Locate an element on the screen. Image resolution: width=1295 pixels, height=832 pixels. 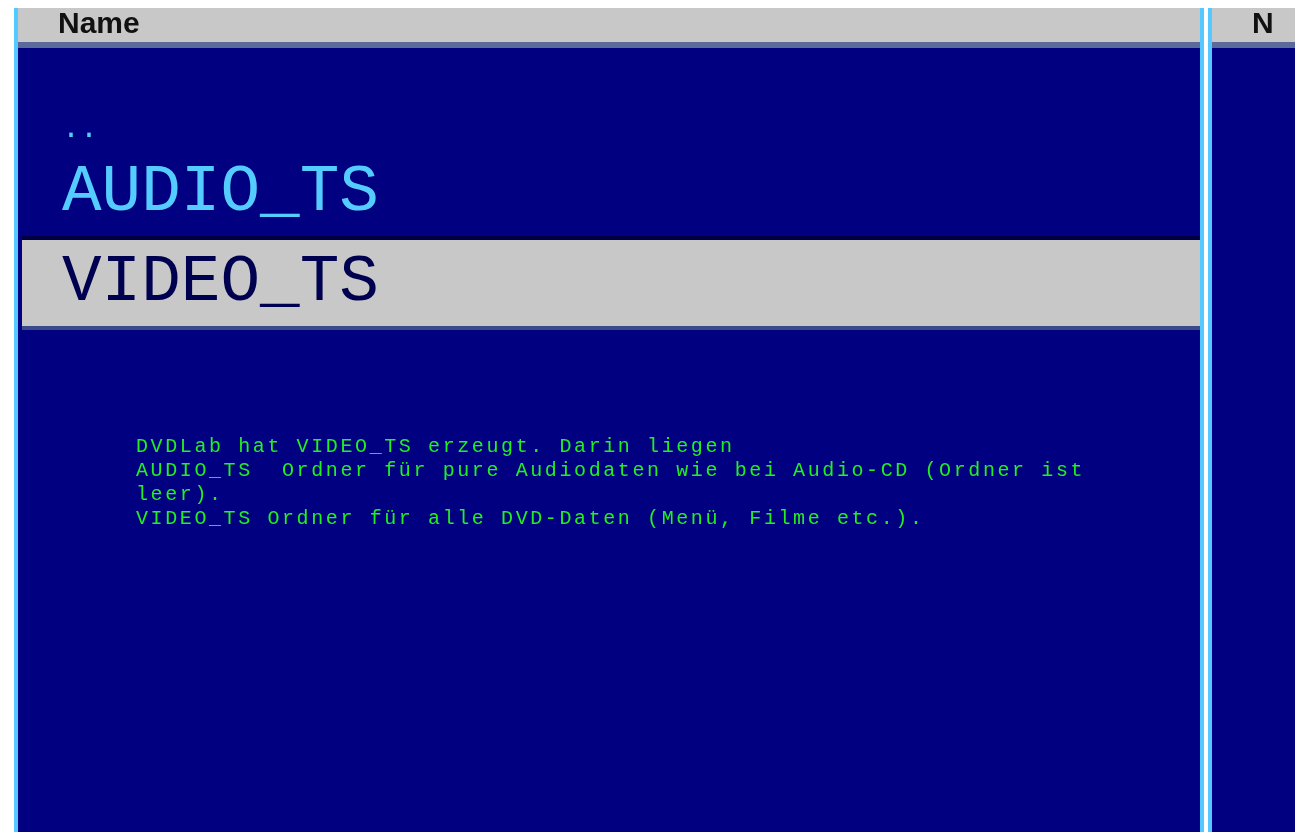
note-text: AUDIO_TS Ordner für pure Audiodaten wie bei Audio-CD (Ordner ist is located at coordinates (611, 470).